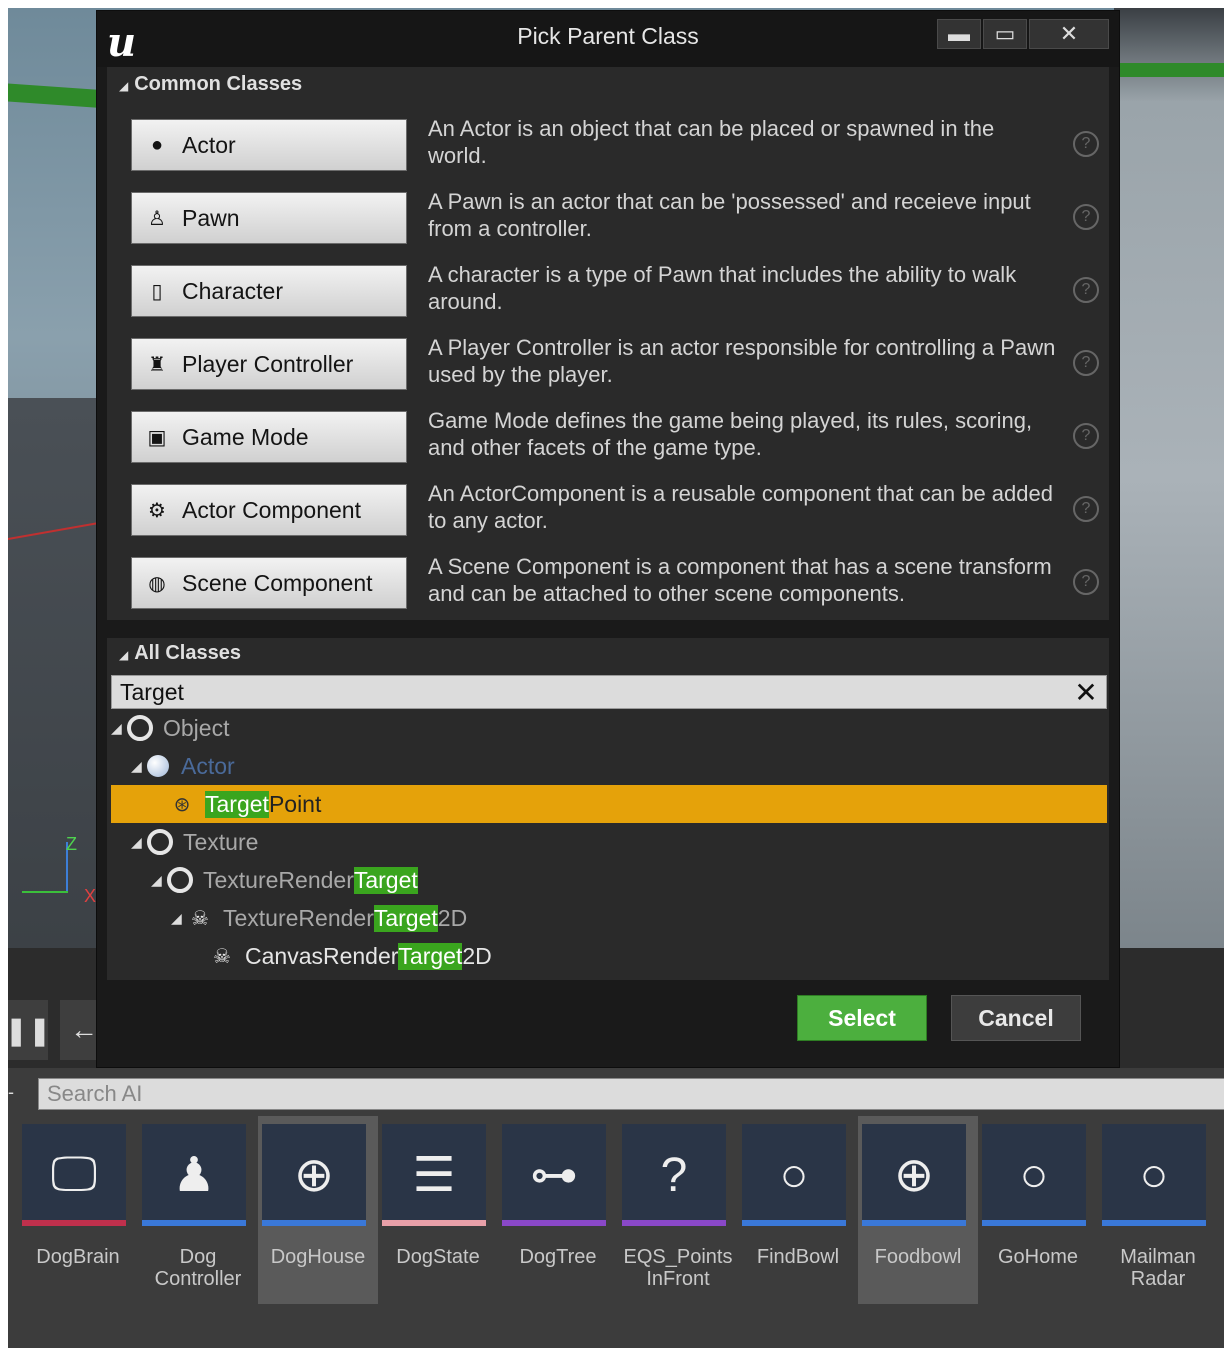  What do you see at coordinates (477, 955) in the screenshot?
I see `tree-item-label-suffix: 2D` at bounding box center [477, 955].